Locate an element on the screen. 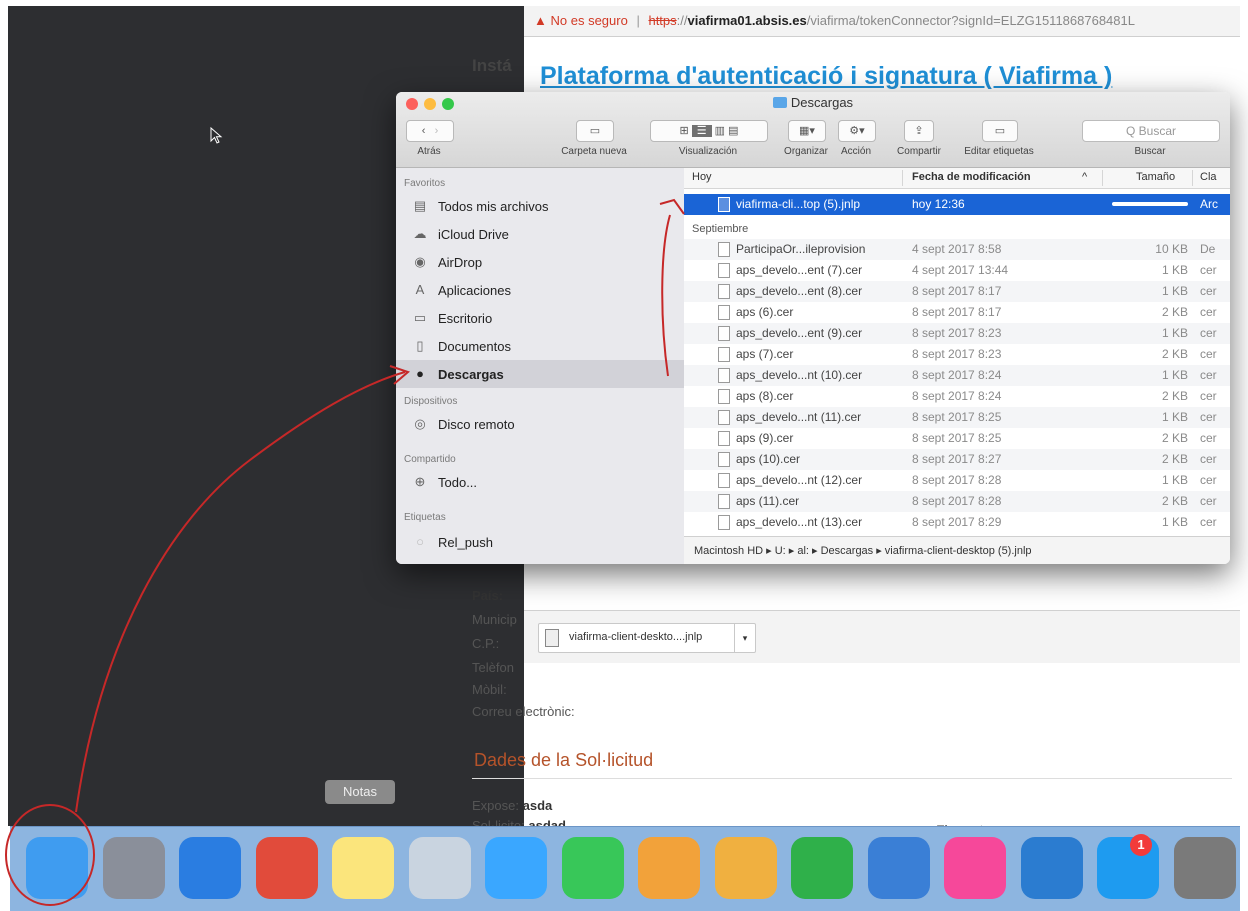  photos-icon is located at coordinates (669, 868).